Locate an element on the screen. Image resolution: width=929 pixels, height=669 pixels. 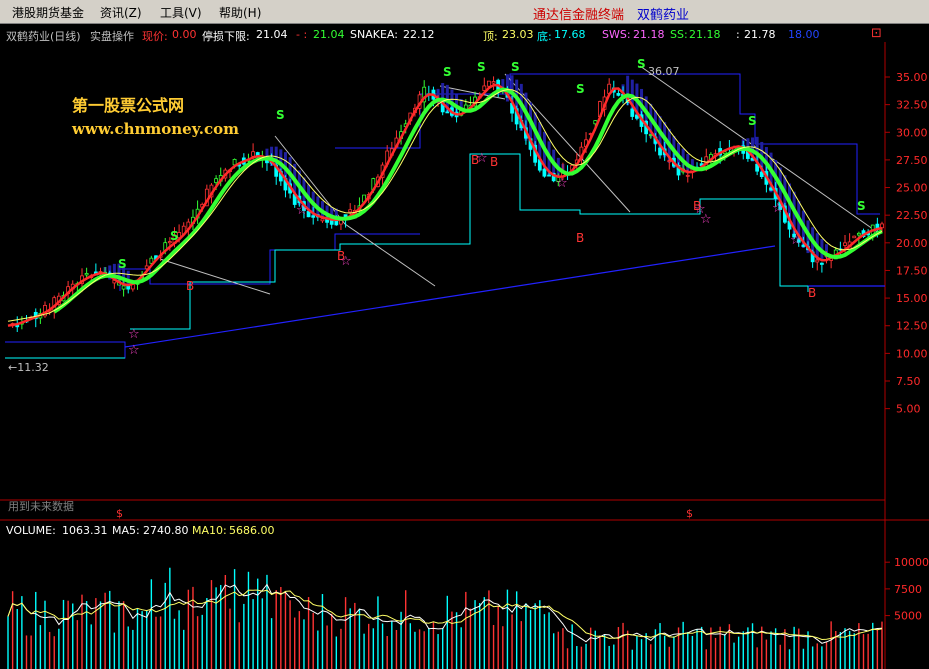
volume-ma10-label: MA10: is located at coordinates (209, 530).